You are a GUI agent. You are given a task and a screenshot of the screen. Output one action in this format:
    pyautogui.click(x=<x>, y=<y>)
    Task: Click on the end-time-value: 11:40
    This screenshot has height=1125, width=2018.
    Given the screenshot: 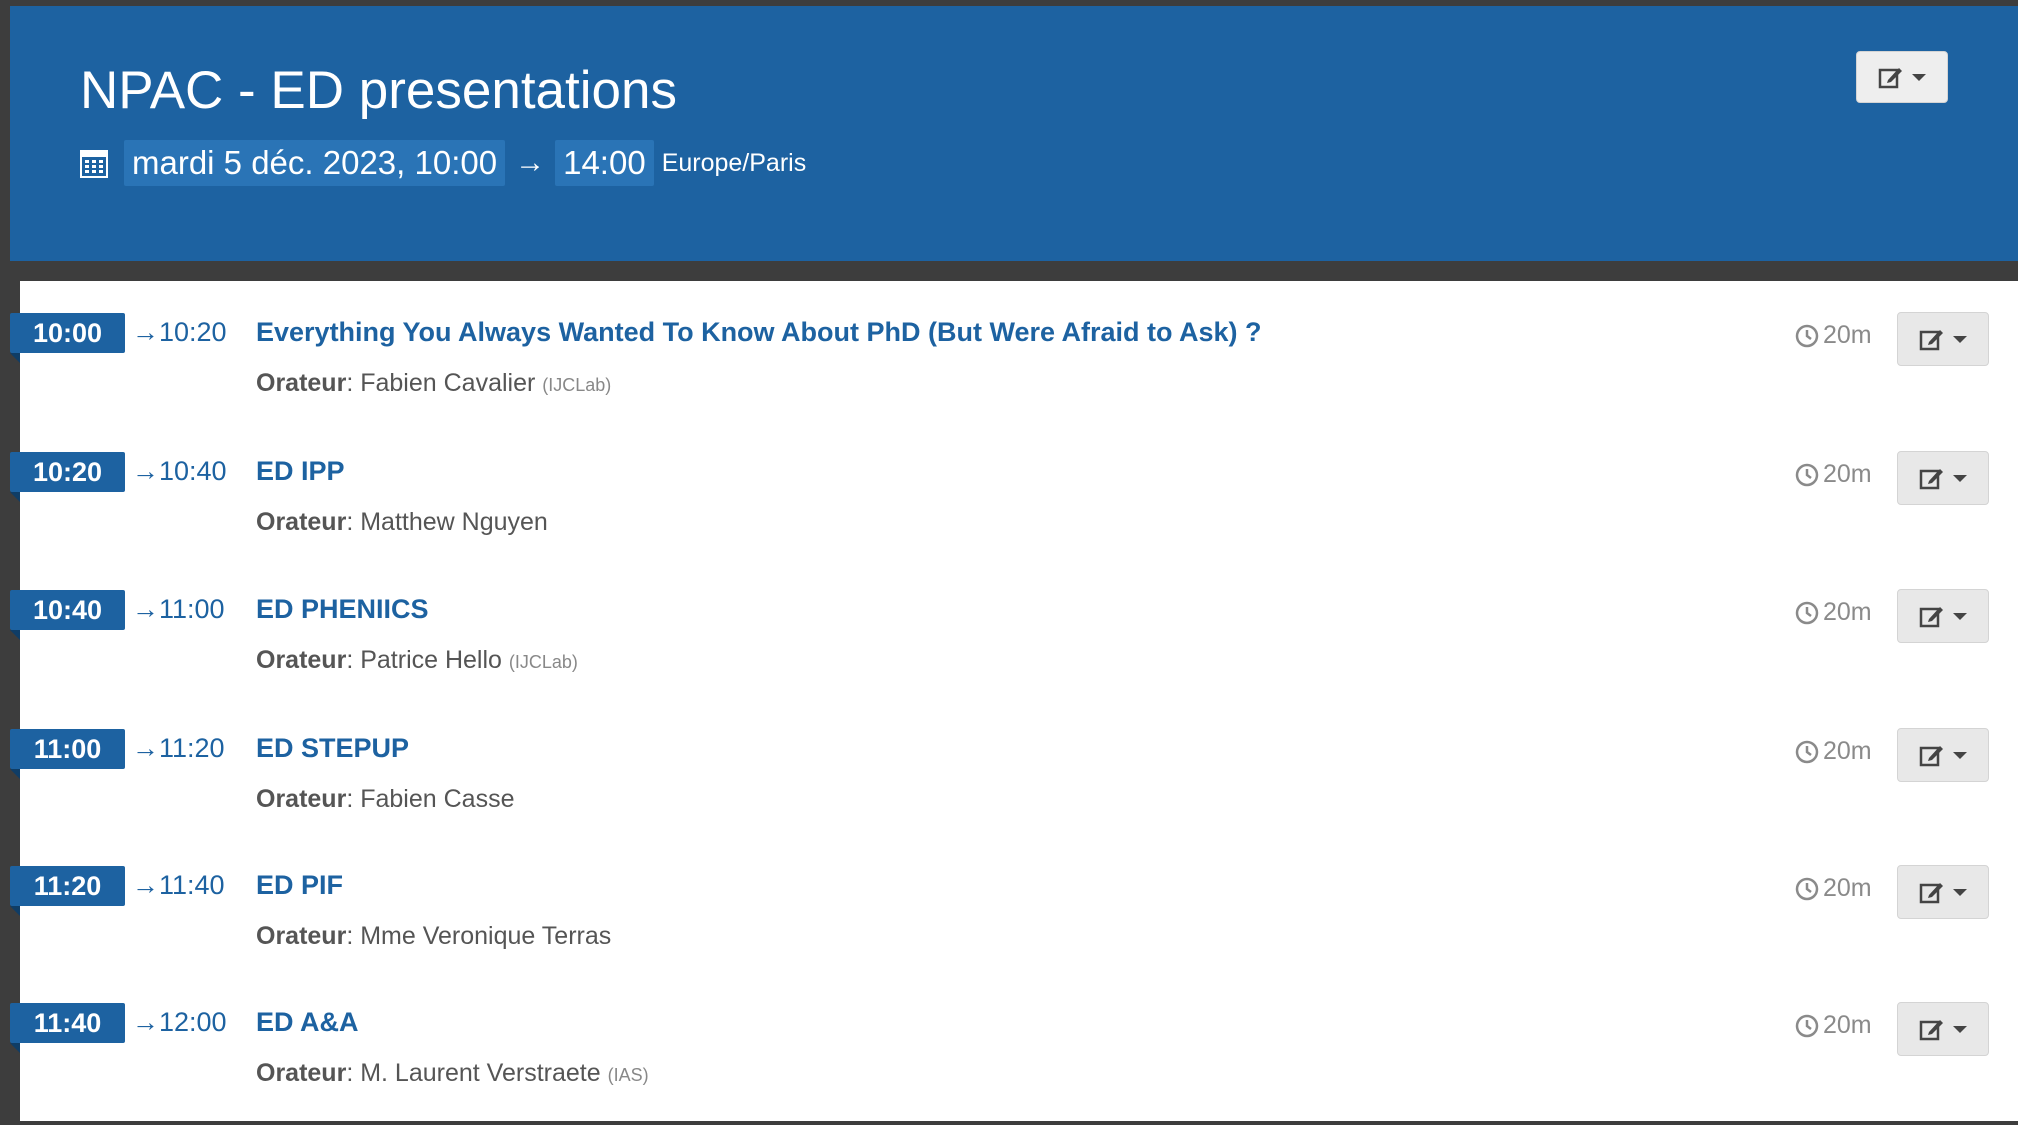 What is the action you would take?
    pyautogui.click(x=192, y=885)
    